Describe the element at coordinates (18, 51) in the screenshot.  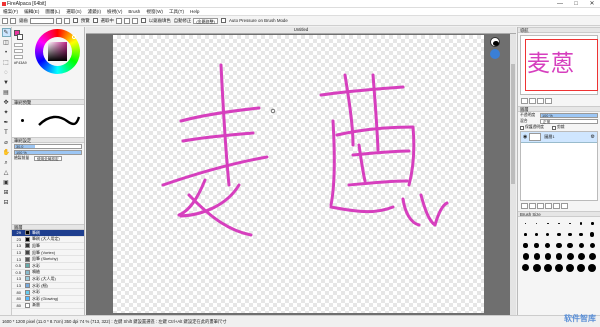
I see `g-input` at that location.